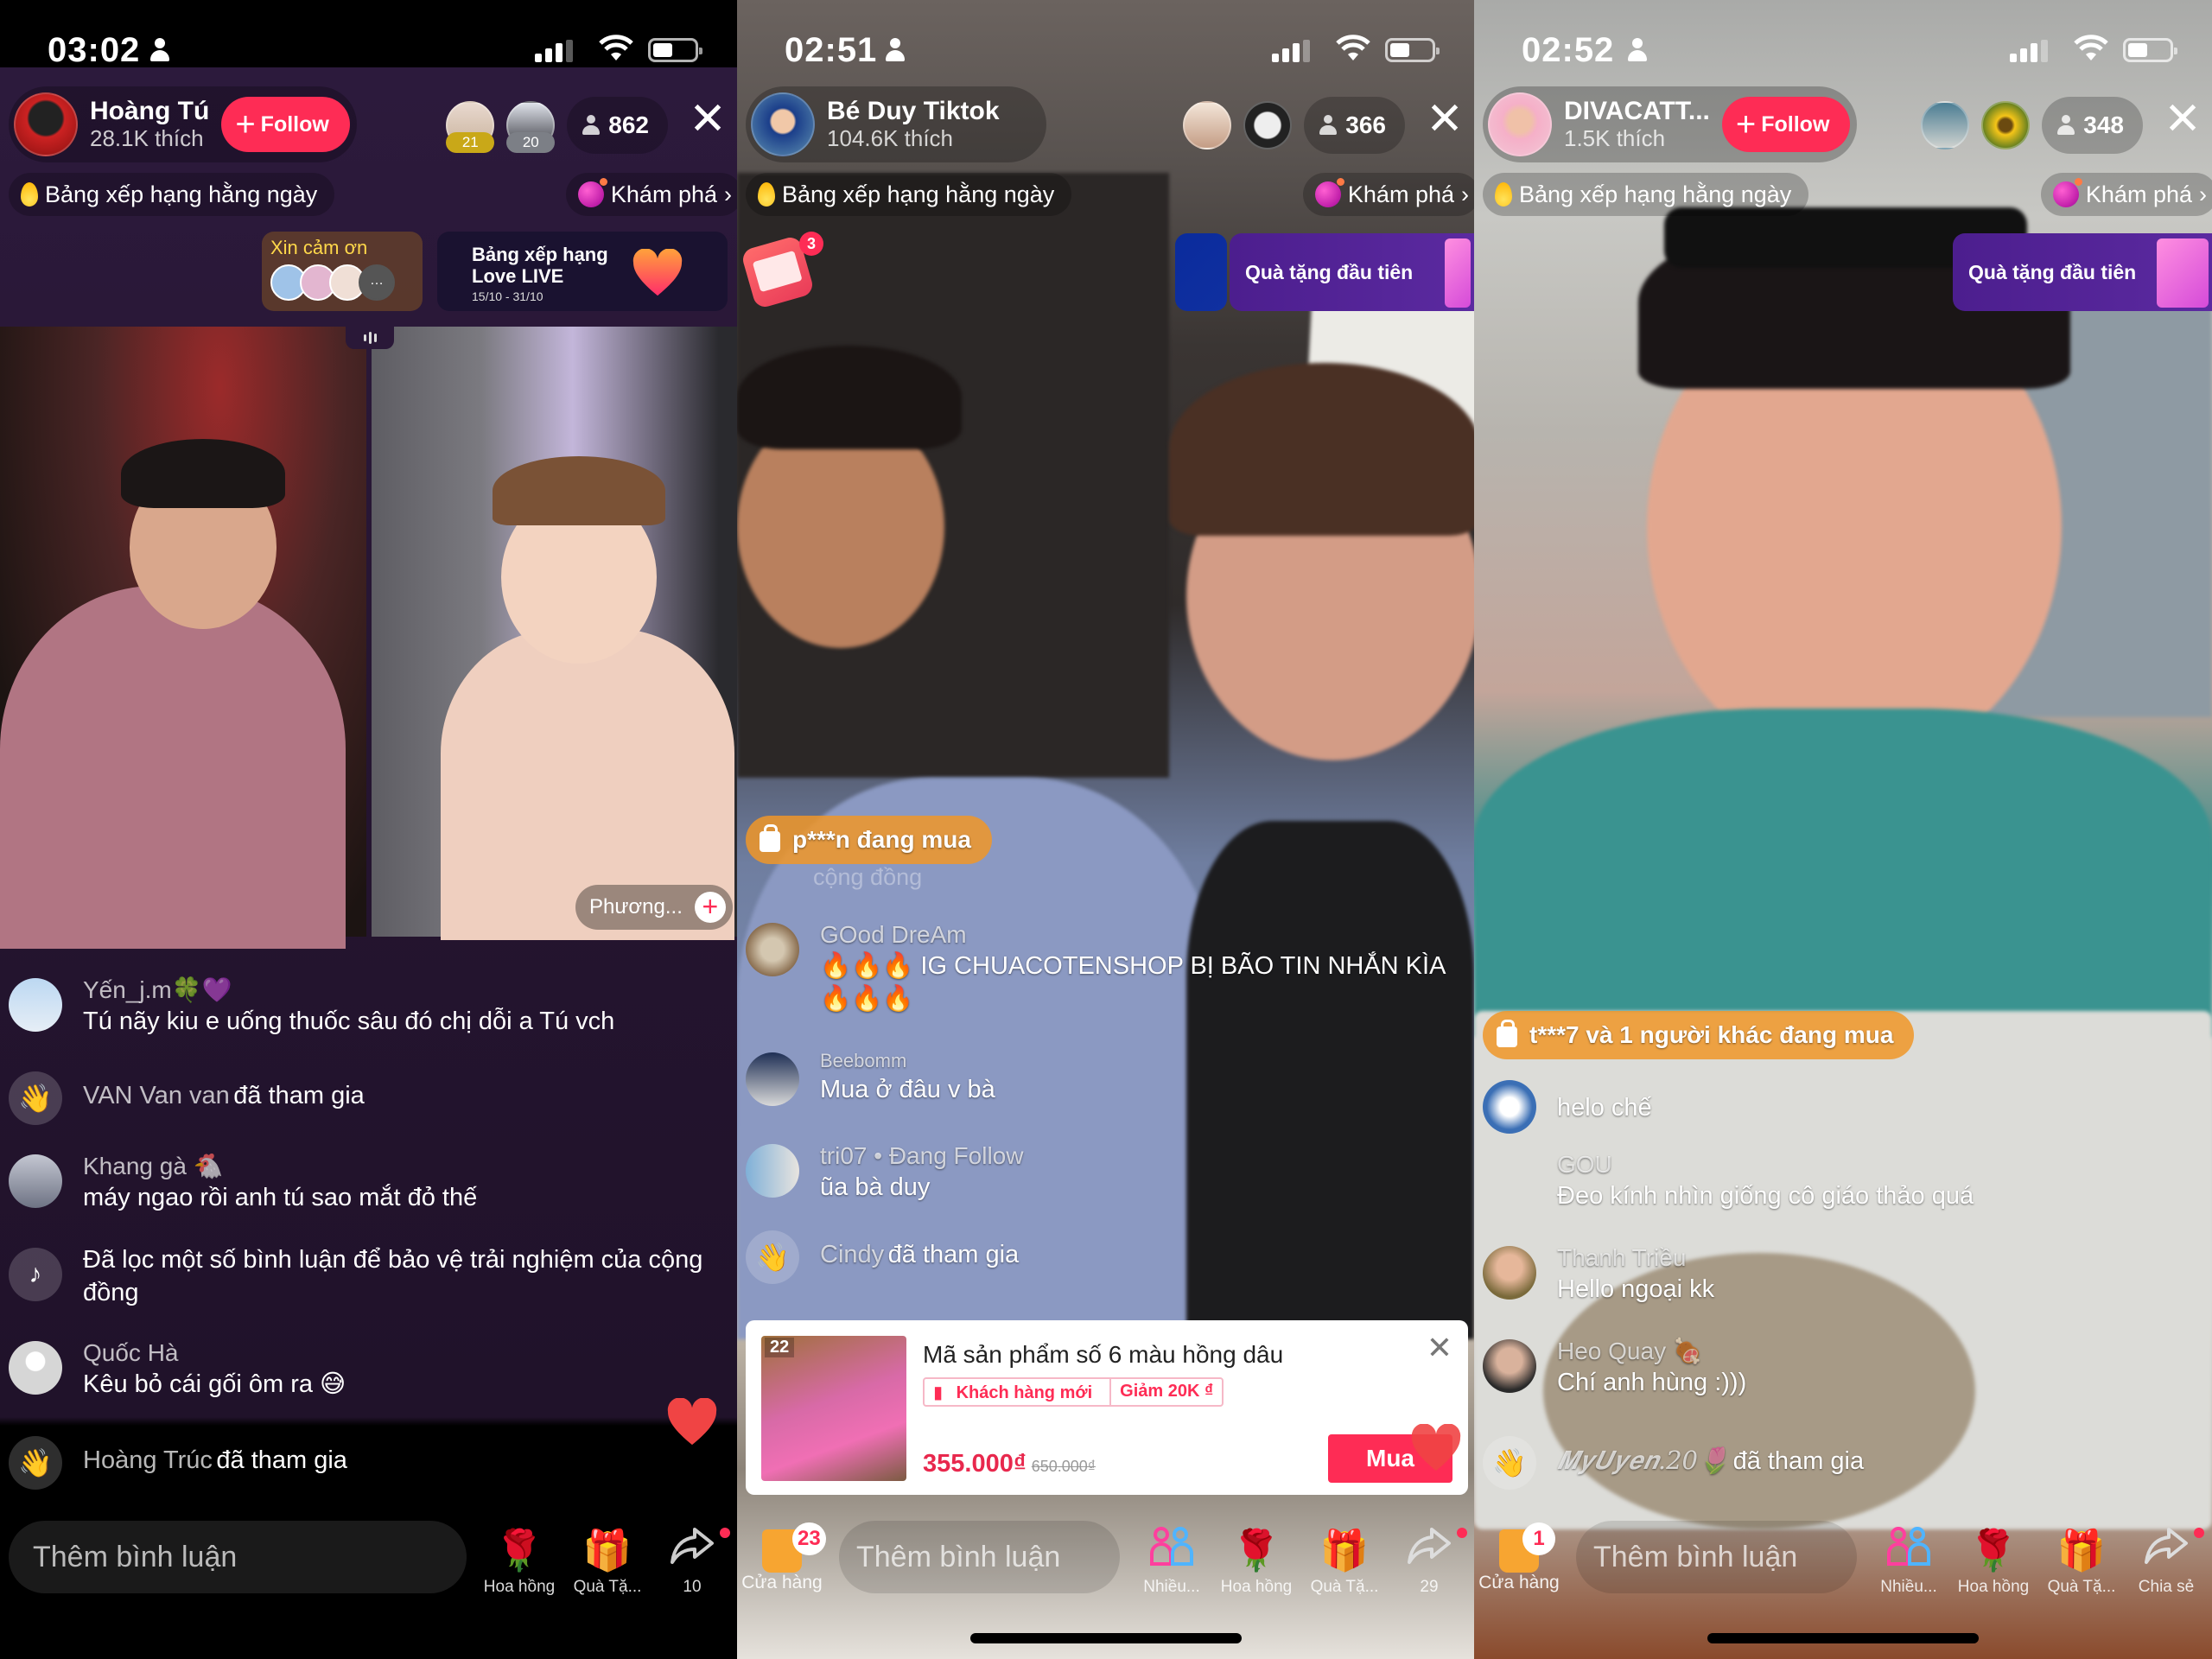 This screenshot has height=1659, width=2212. I want to click on default-avatar-icon, so click(35, 1368).